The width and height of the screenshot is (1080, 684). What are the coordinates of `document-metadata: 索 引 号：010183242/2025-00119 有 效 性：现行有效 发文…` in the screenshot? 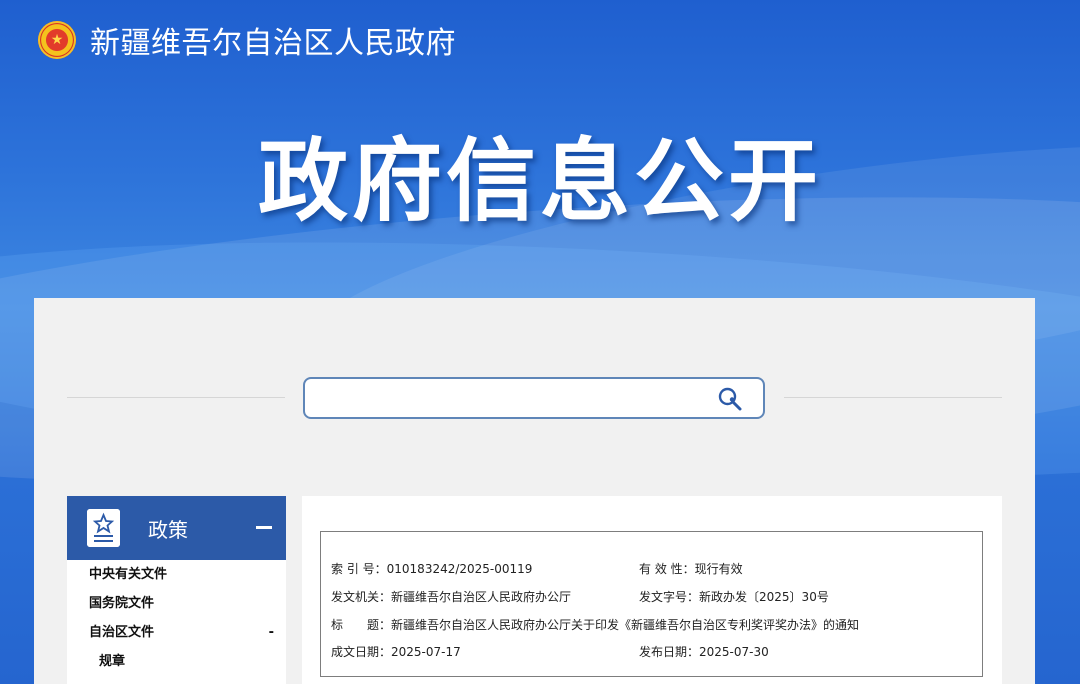 It's located at (651, 604).